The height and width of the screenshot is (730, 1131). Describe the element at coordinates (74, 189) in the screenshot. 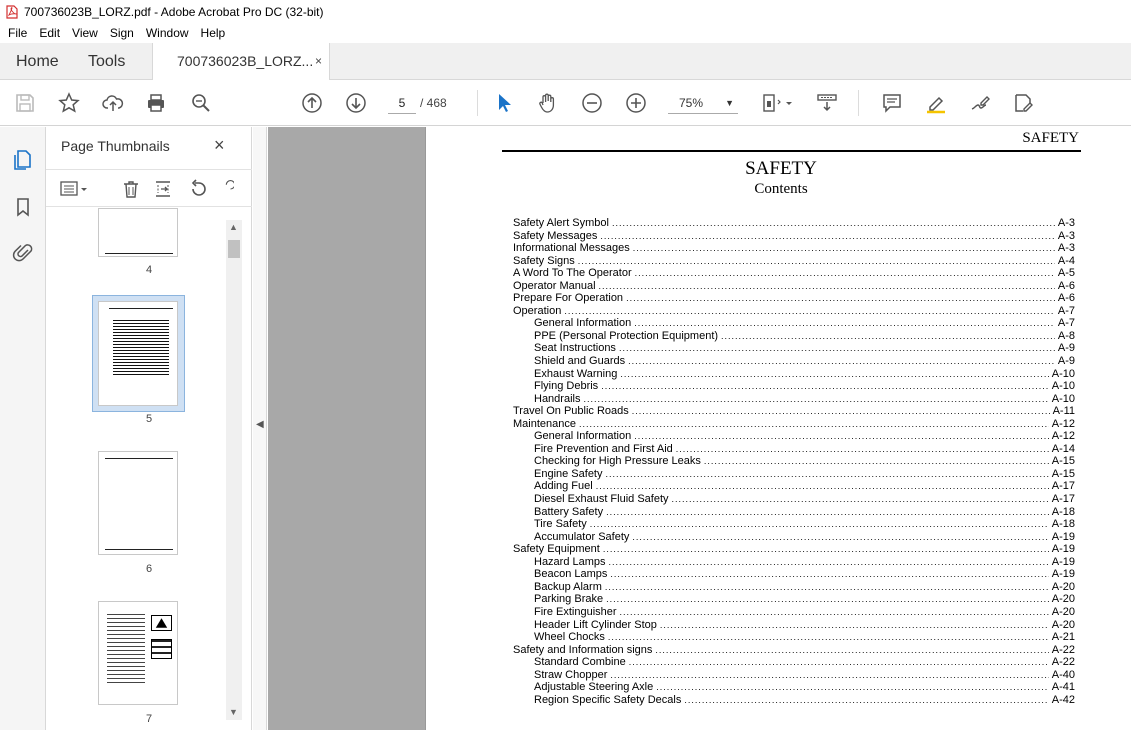

I see `options-menu-icon` at that location.